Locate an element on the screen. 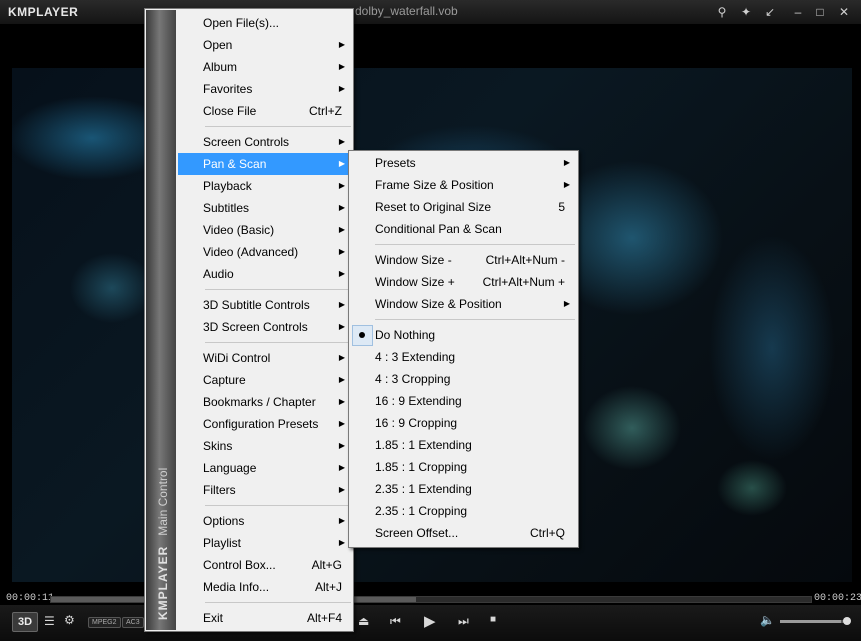  menu-item-pan-scan: Pan & Scan ▶ is located at coordinates (265, 164).